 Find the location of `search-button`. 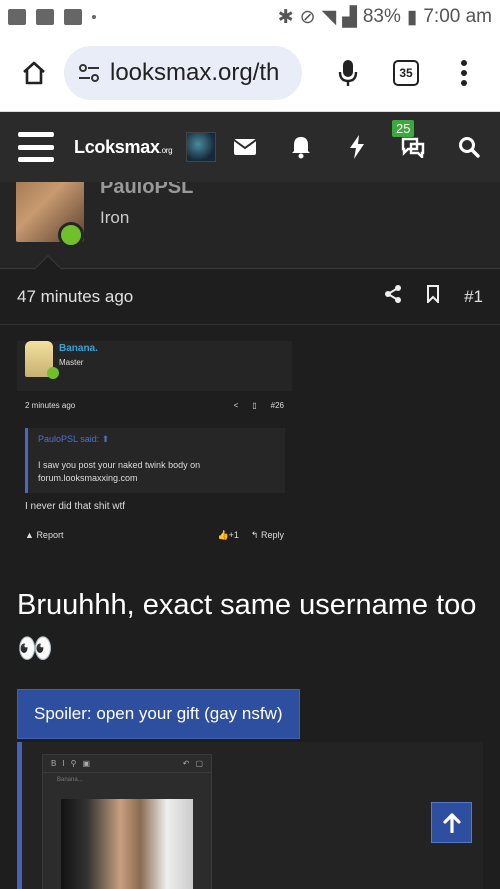

search-button is located at coordinates (469, 147).